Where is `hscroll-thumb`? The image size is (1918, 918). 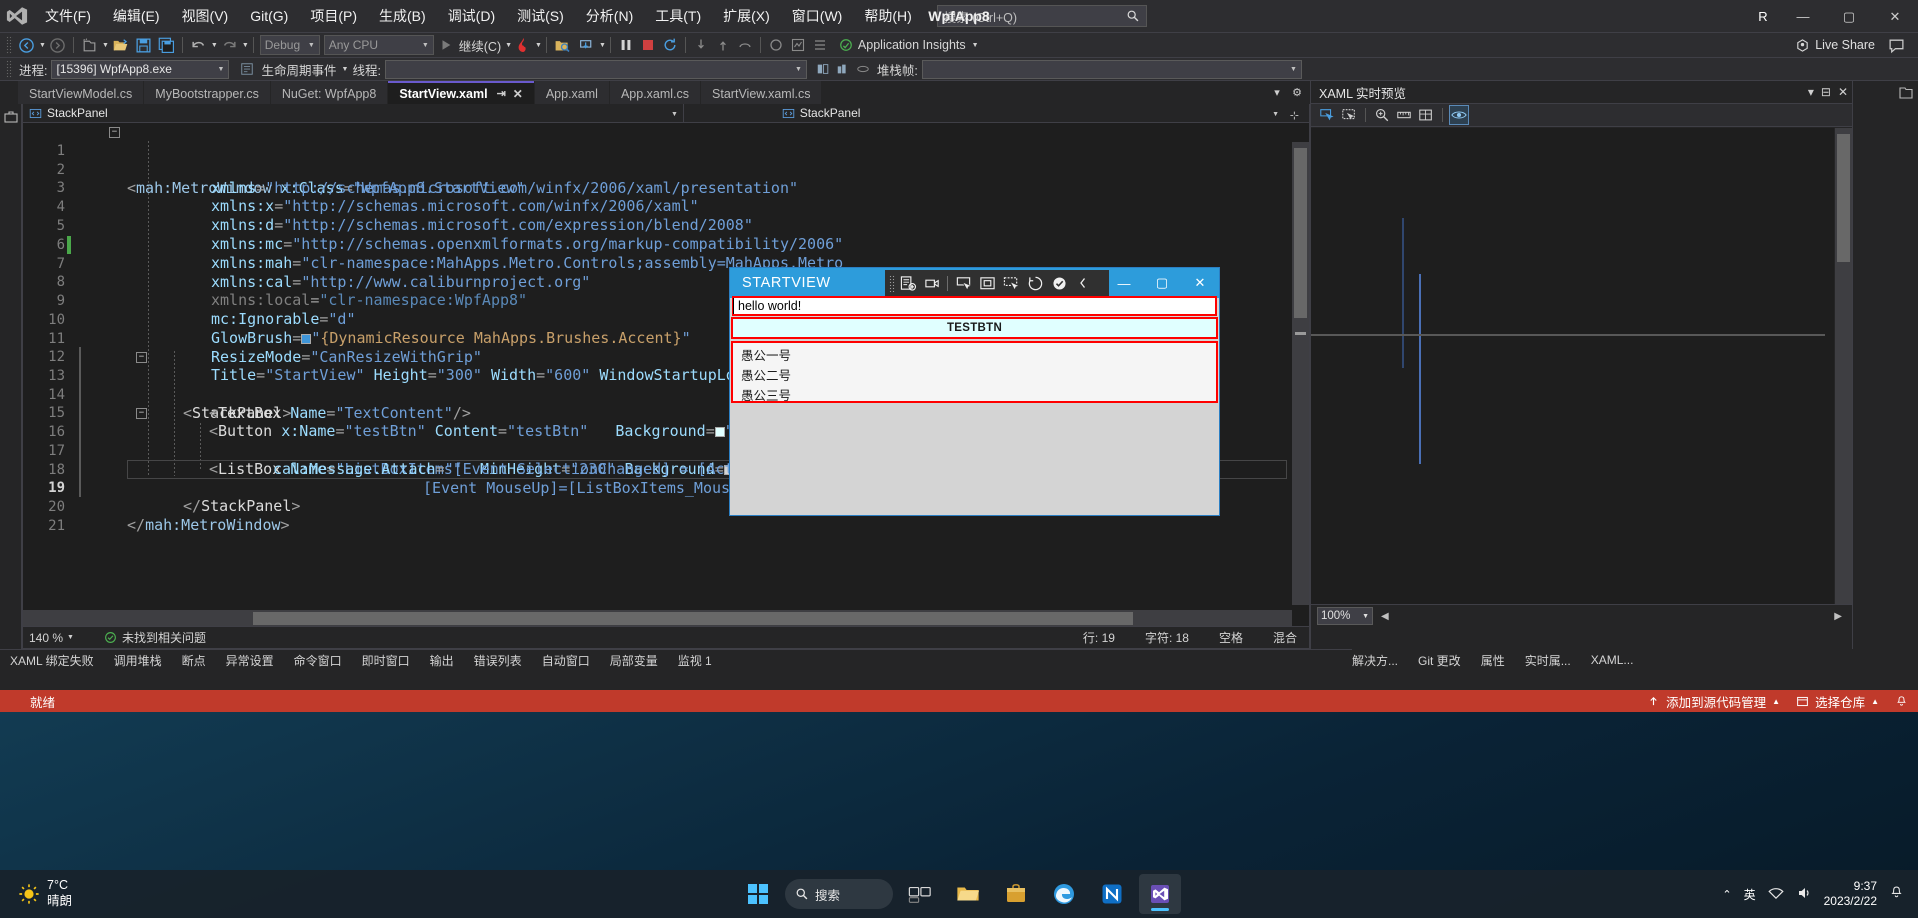
hscroll-thumb is located at coordinates (693, 618).